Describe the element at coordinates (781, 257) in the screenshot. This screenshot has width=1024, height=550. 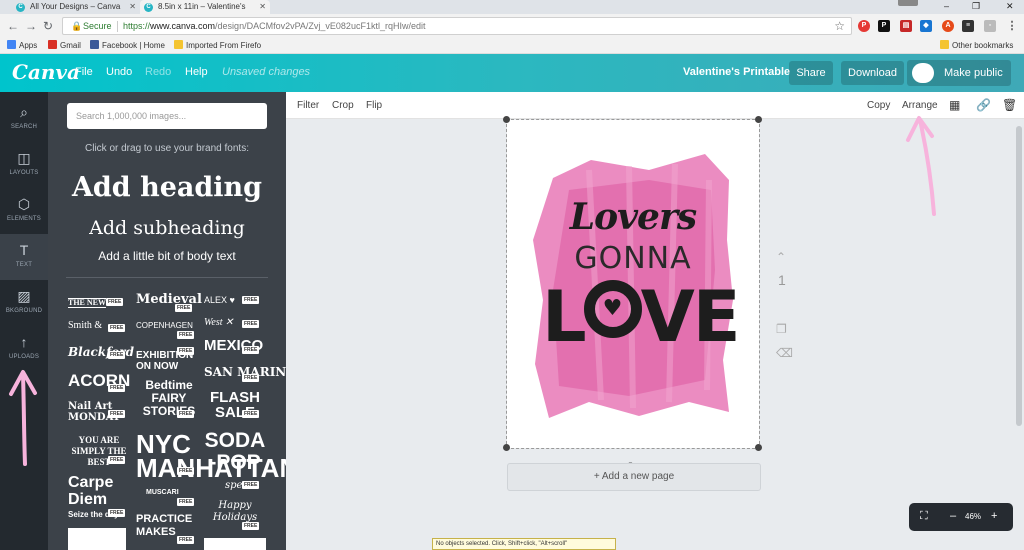
I see `move-up-icon: ⌃` at that location.